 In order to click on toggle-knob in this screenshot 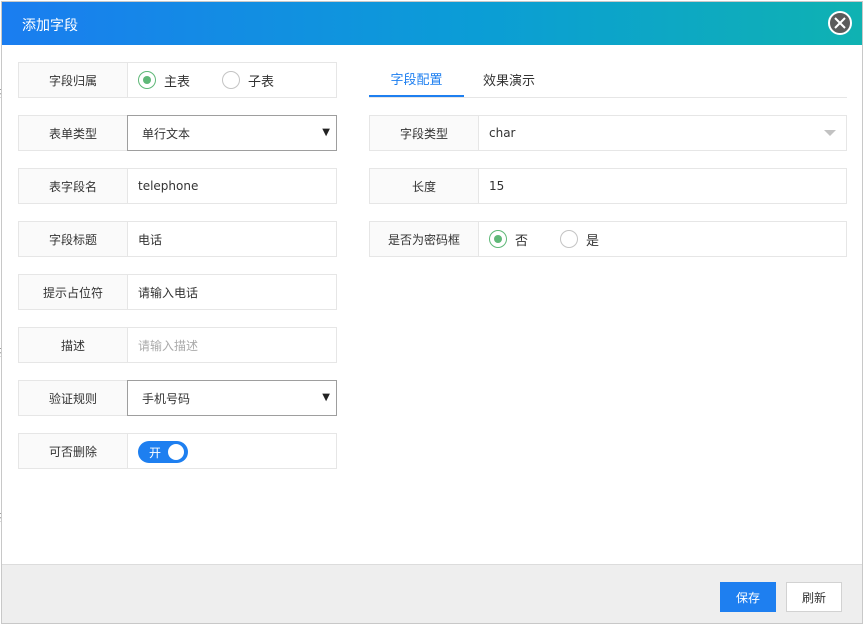, I will do `click(176, 452)`.